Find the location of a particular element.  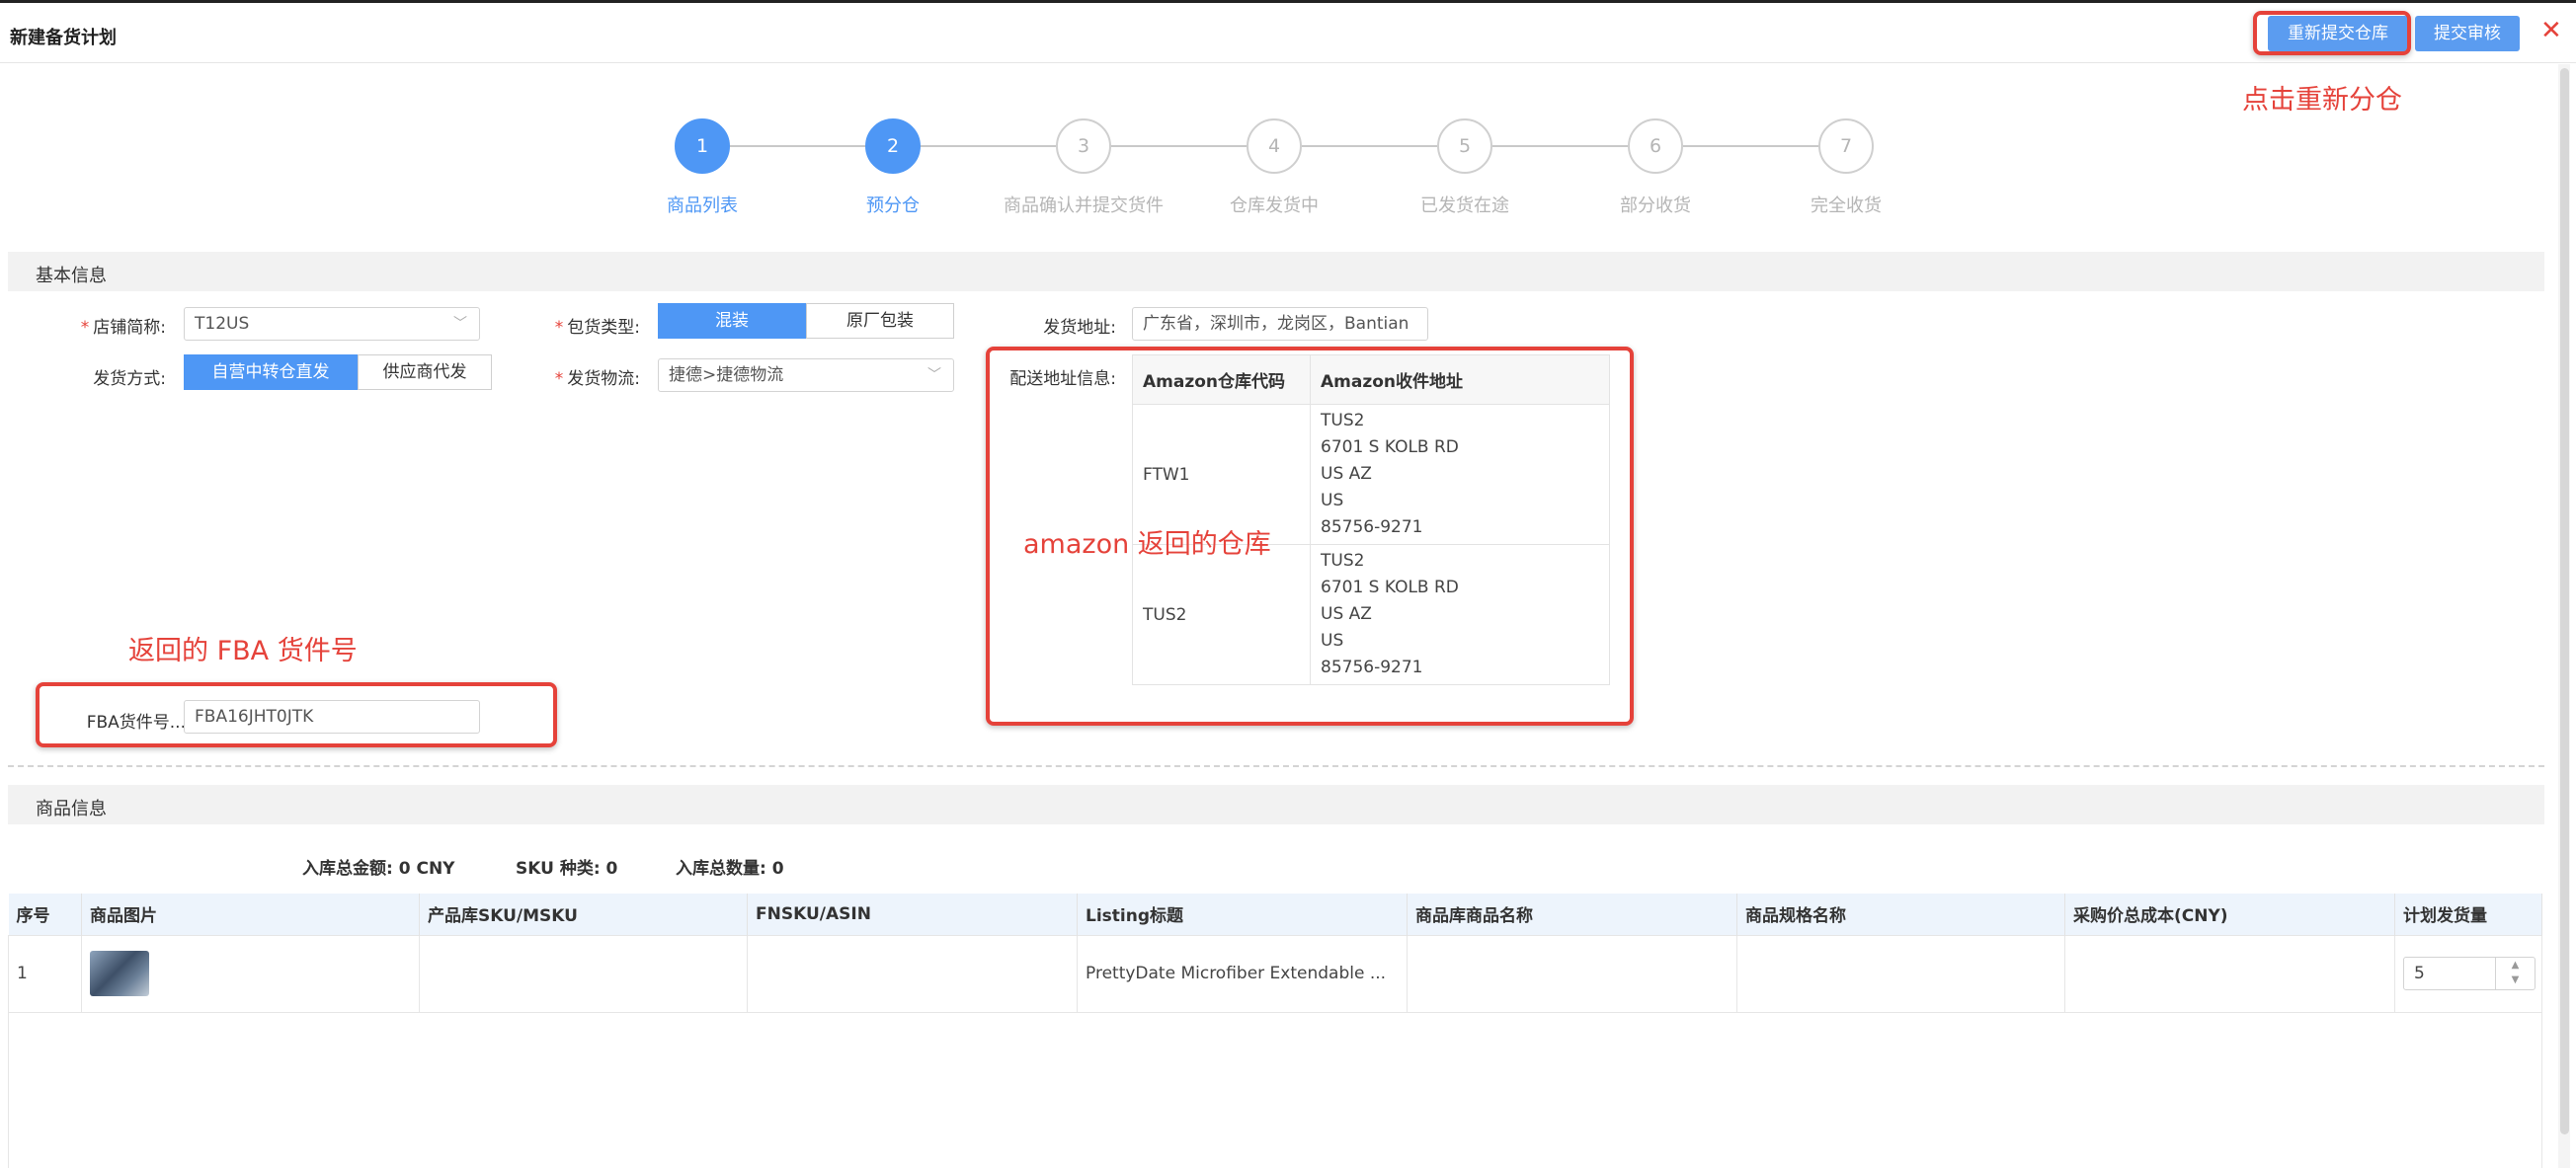

chevron-up-icon: ▲ is located at coordinates (2515, 965).